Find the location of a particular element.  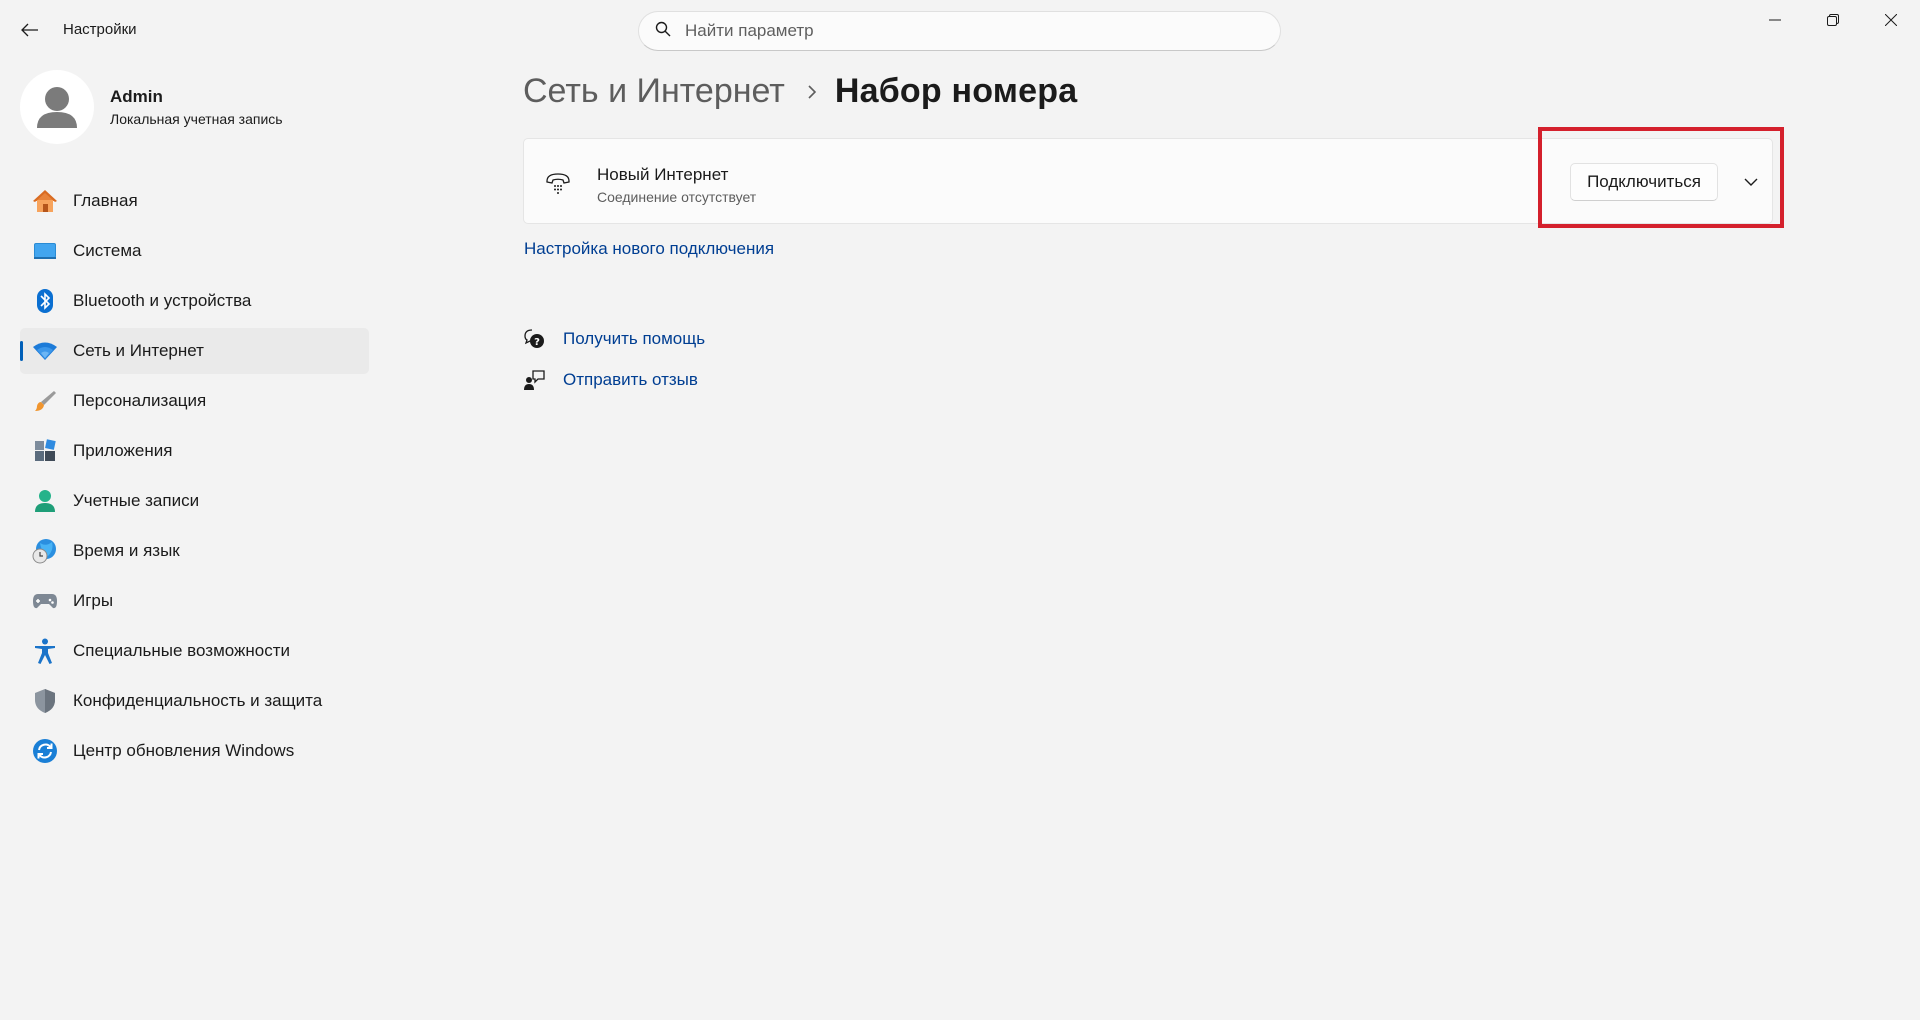

connection-status: Соединение отсутствует is located at coordinates (677, 197).